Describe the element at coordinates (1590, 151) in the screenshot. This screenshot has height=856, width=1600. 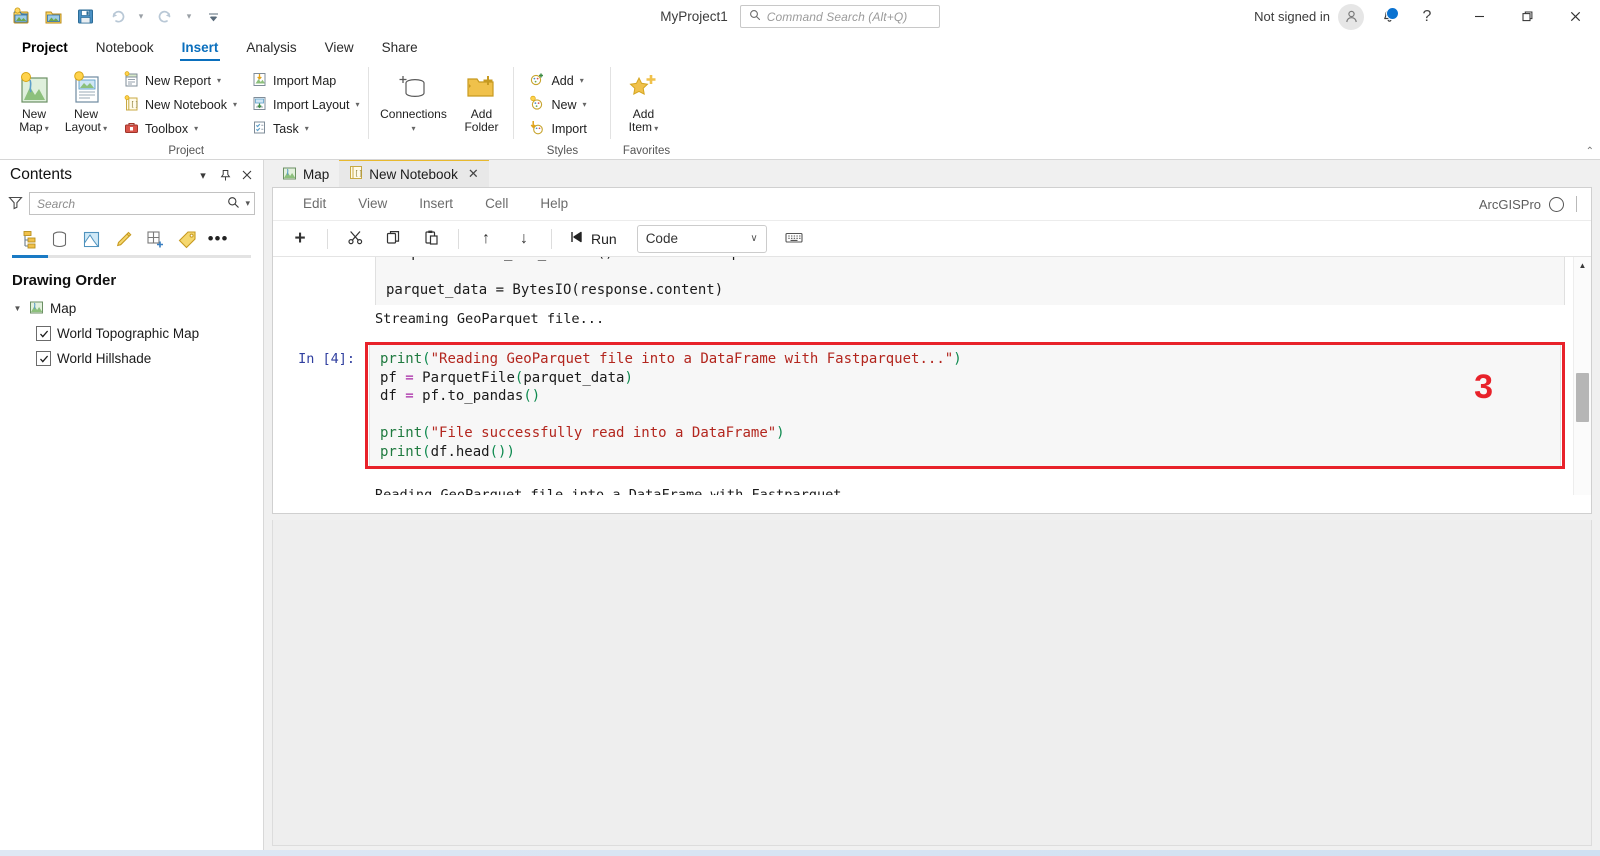
I see `collapse-ribbon-icon: ⌃` at that location.